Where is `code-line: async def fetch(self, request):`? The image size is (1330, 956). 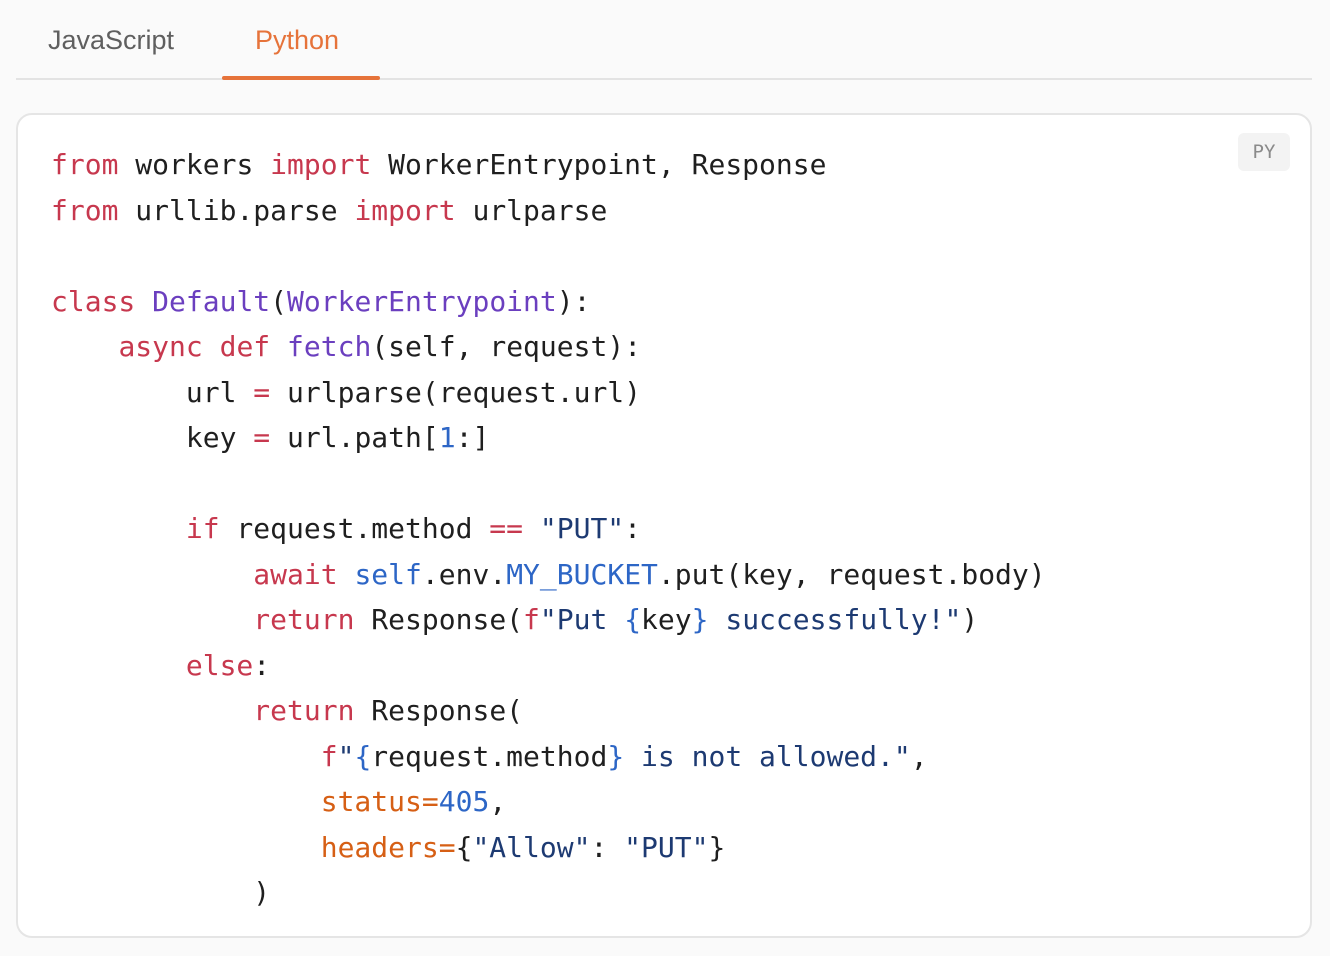 code-line: async def fetch(self, request): is located at coordinates (380, 346).